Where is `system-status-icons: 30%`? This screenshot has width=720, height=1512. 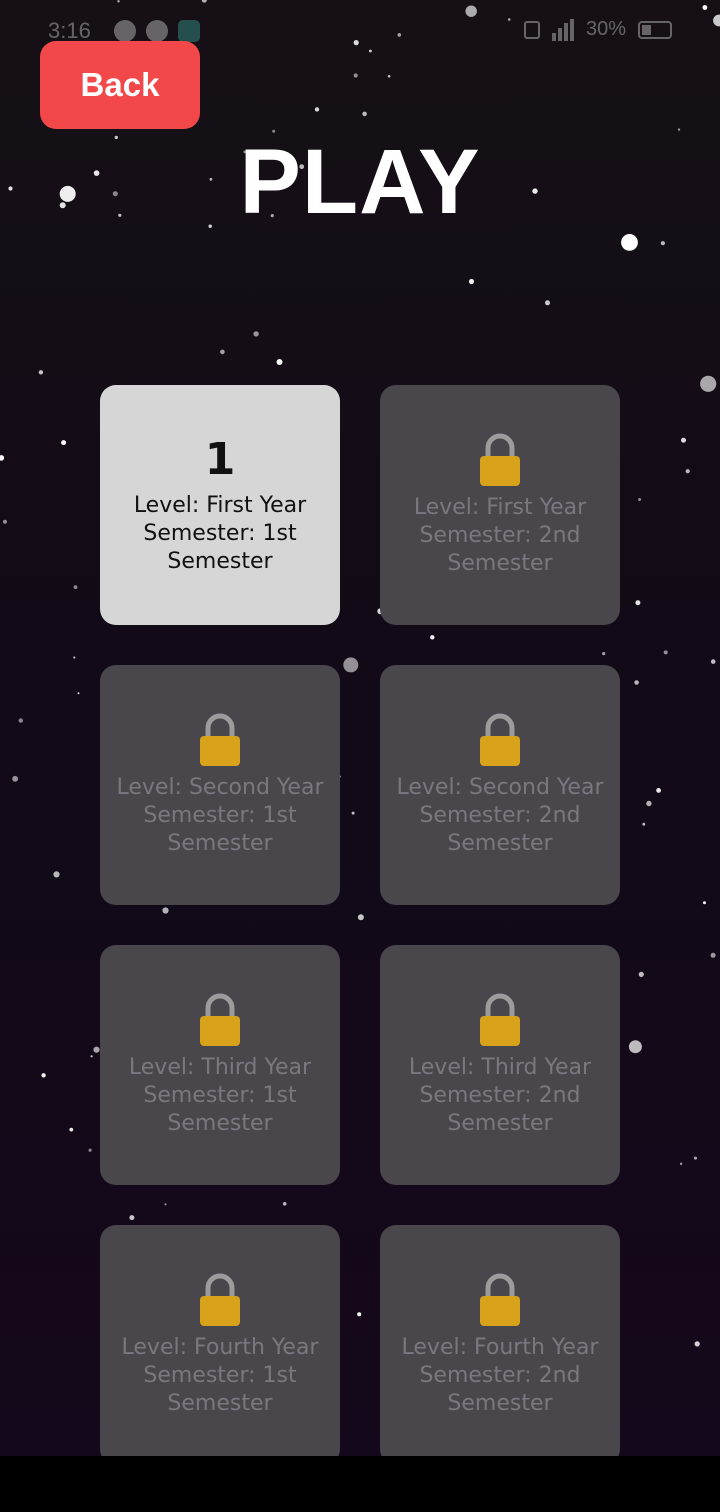 system-status-icons: 30% is located at coordinates (597, 29).